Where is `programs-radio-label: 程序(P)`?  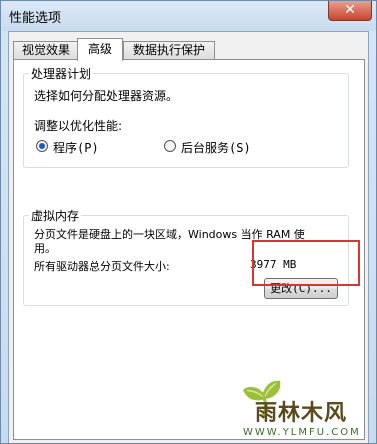
programs-radio-label: 程序(P) is located at coordinates (76, 147).